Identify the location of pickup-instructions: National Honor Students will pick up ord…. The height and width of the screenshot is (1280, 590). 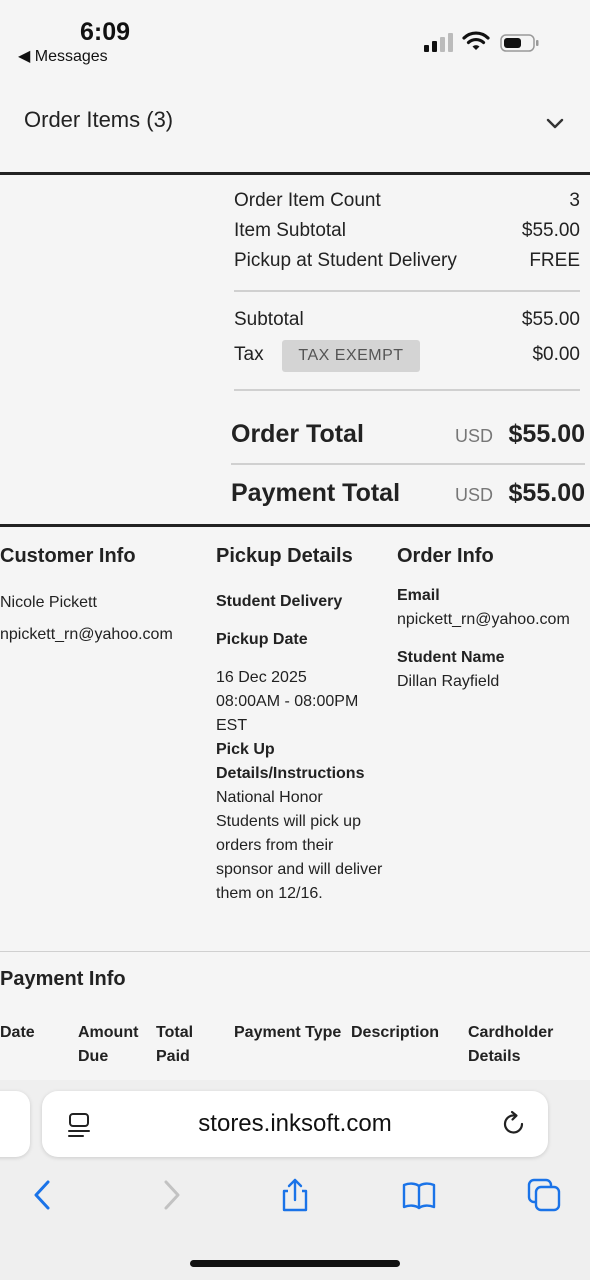
(299, 845).